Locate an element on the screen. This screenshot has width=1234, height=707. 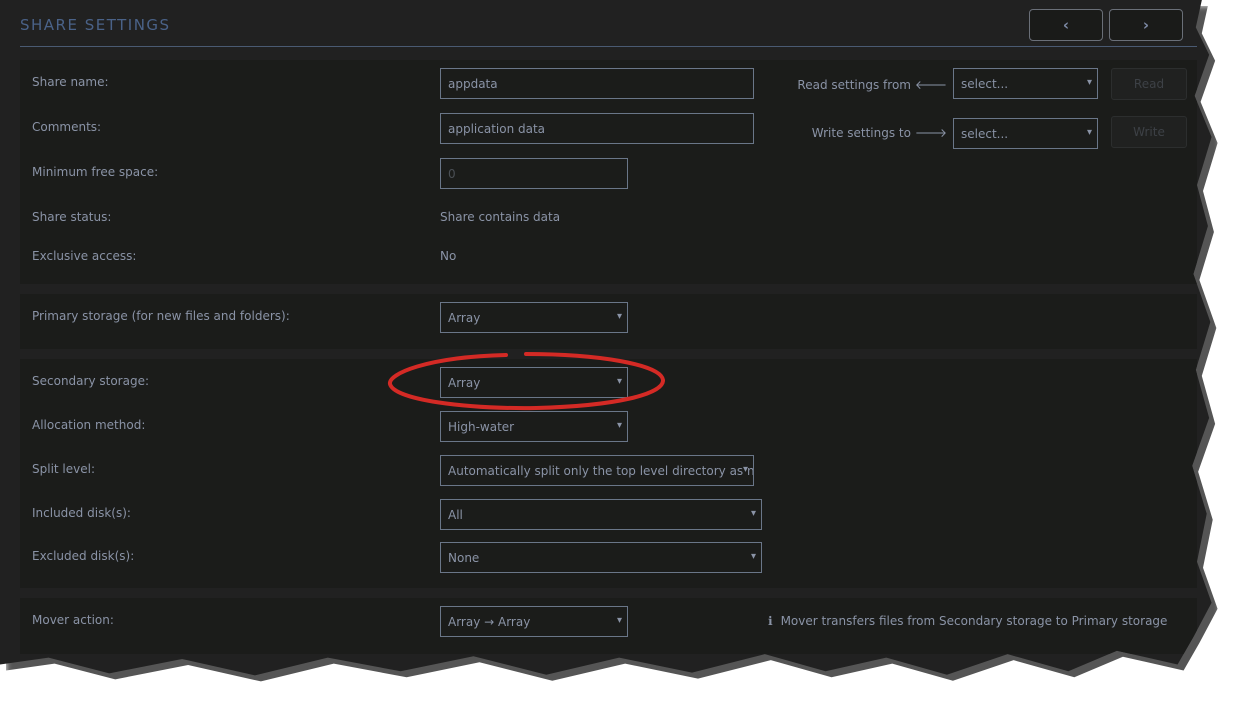
allocation-method-select: High-water is located at coordinates (534, 426).